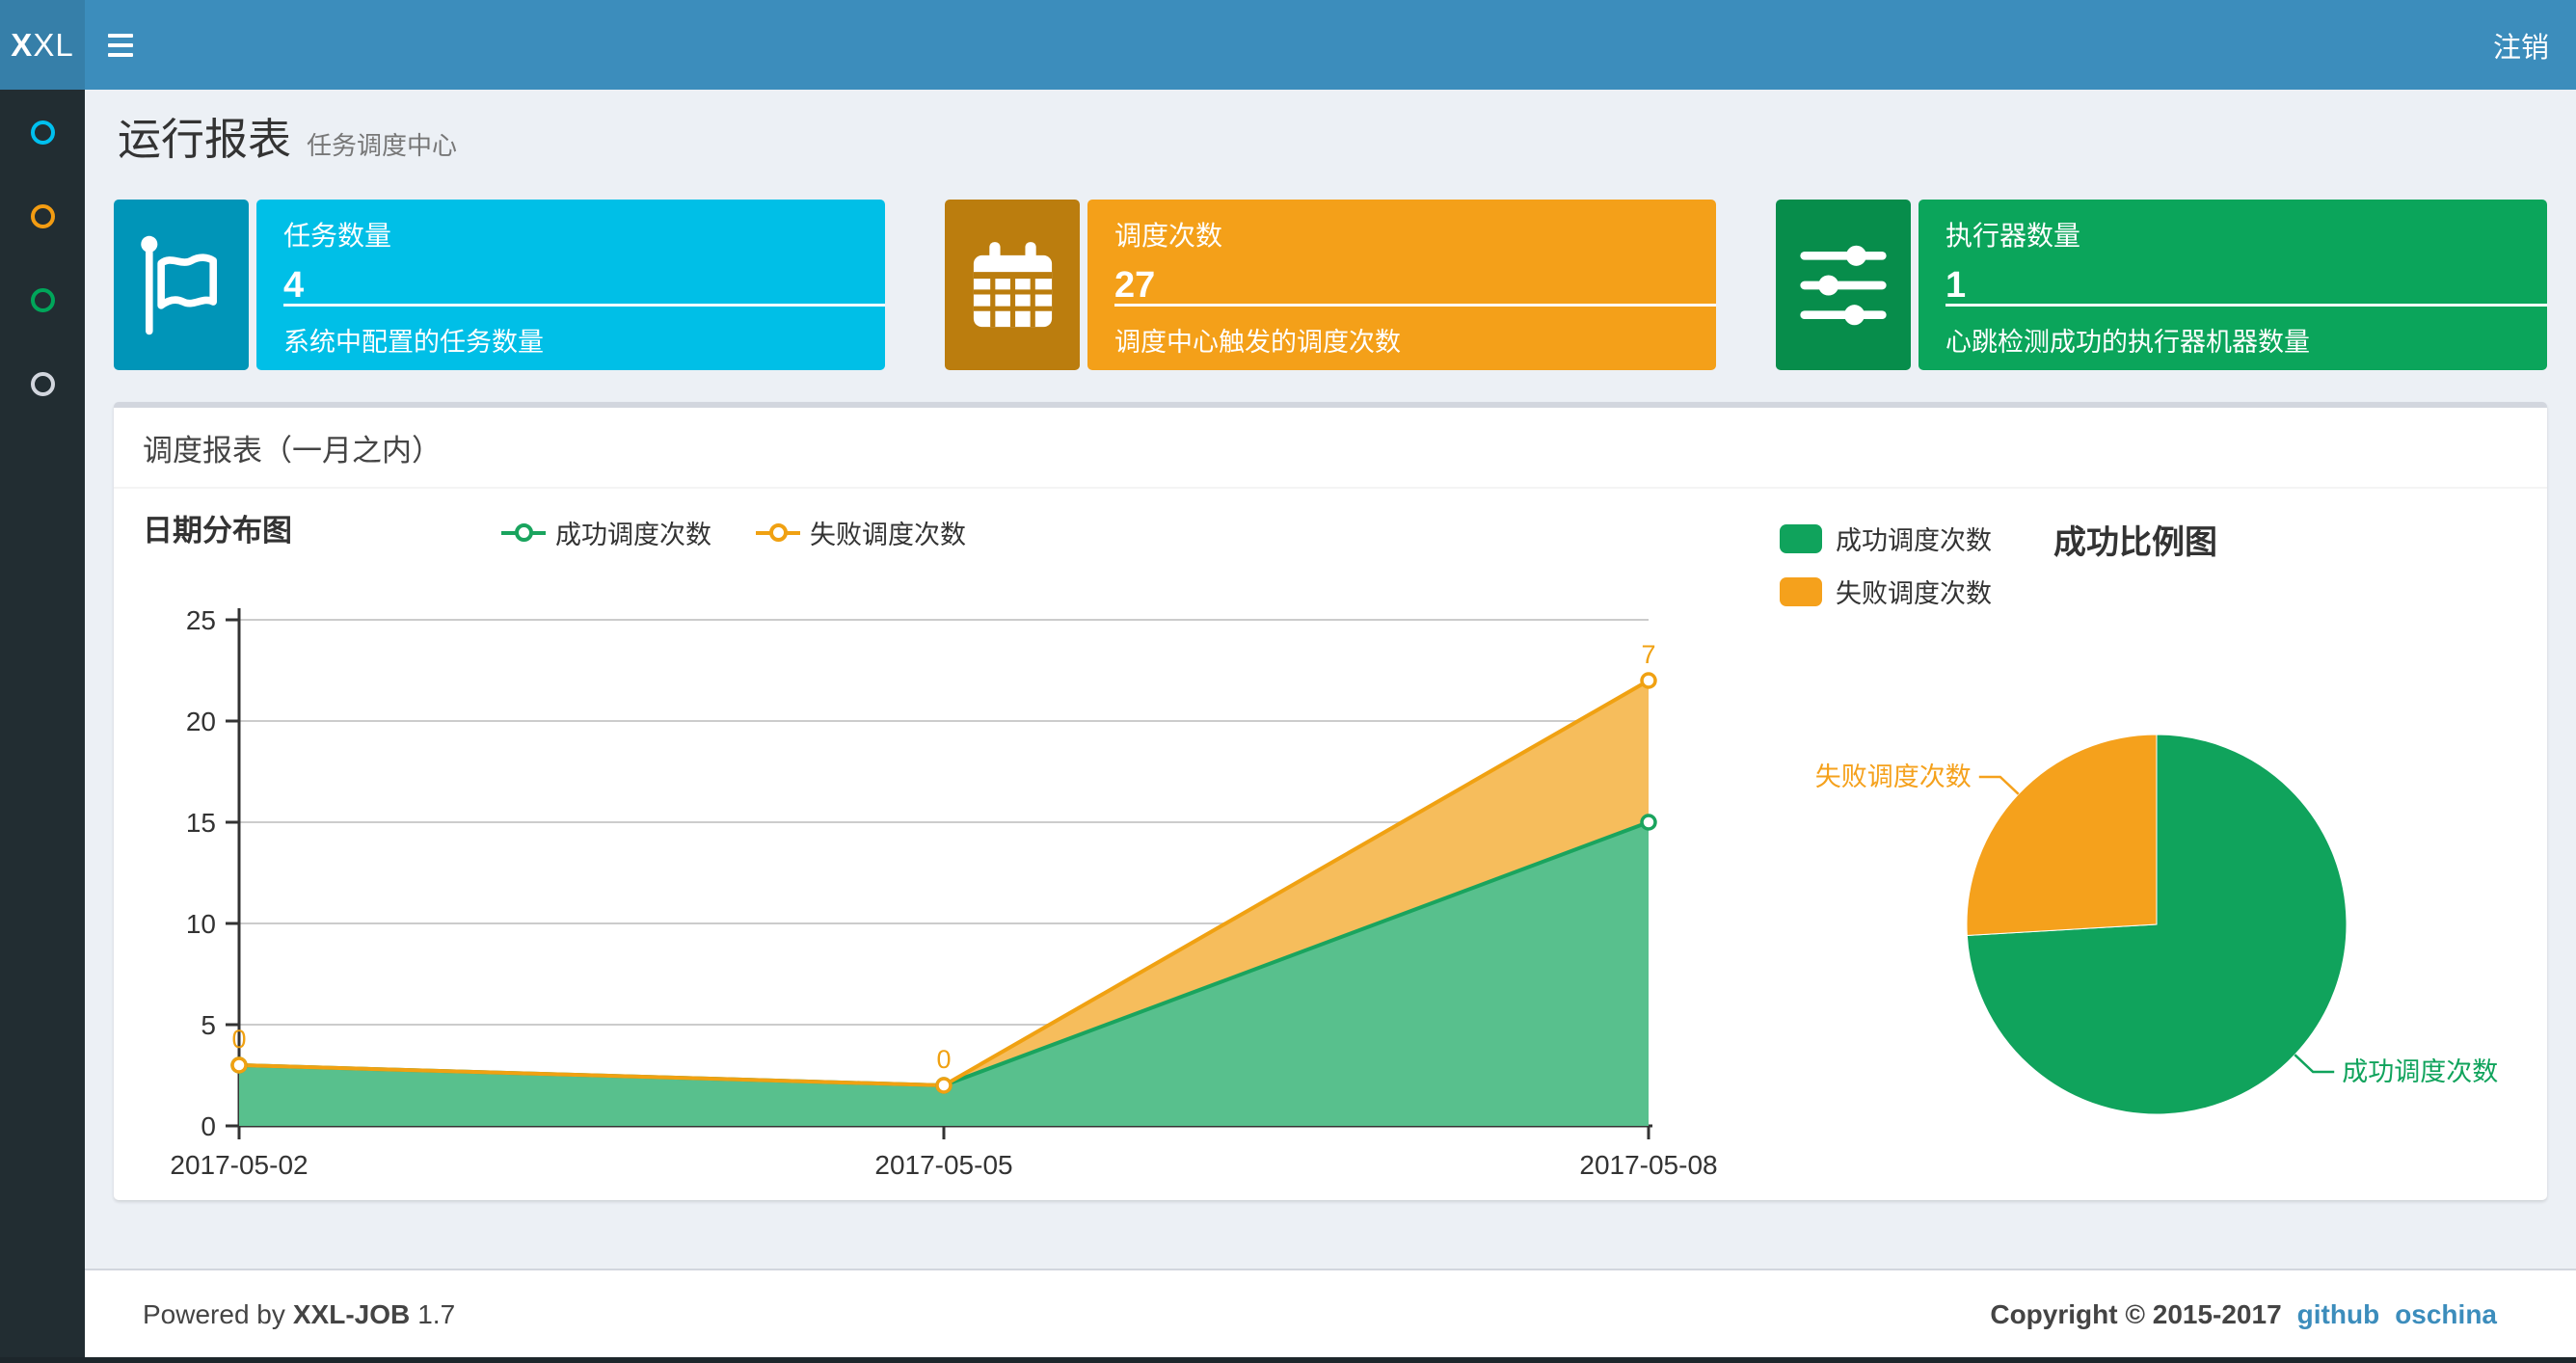  Describe the element at coordinates (1168, 236) in the screenshot. I see `stat-card-title: 调度次数` at that location.